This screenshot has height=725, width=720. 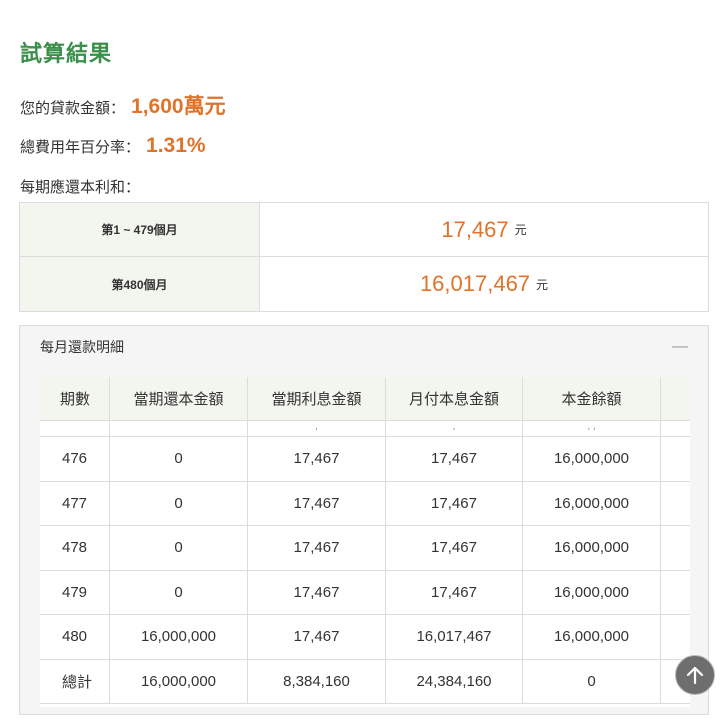 I want to click on table-row-clipped: , , , ,, so click(x=365, y=429).